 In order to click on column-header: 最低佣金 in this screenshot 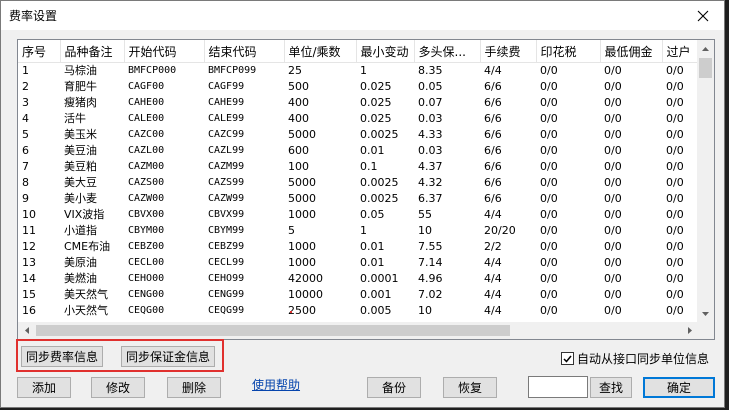, I will do `click(631, 51)`.